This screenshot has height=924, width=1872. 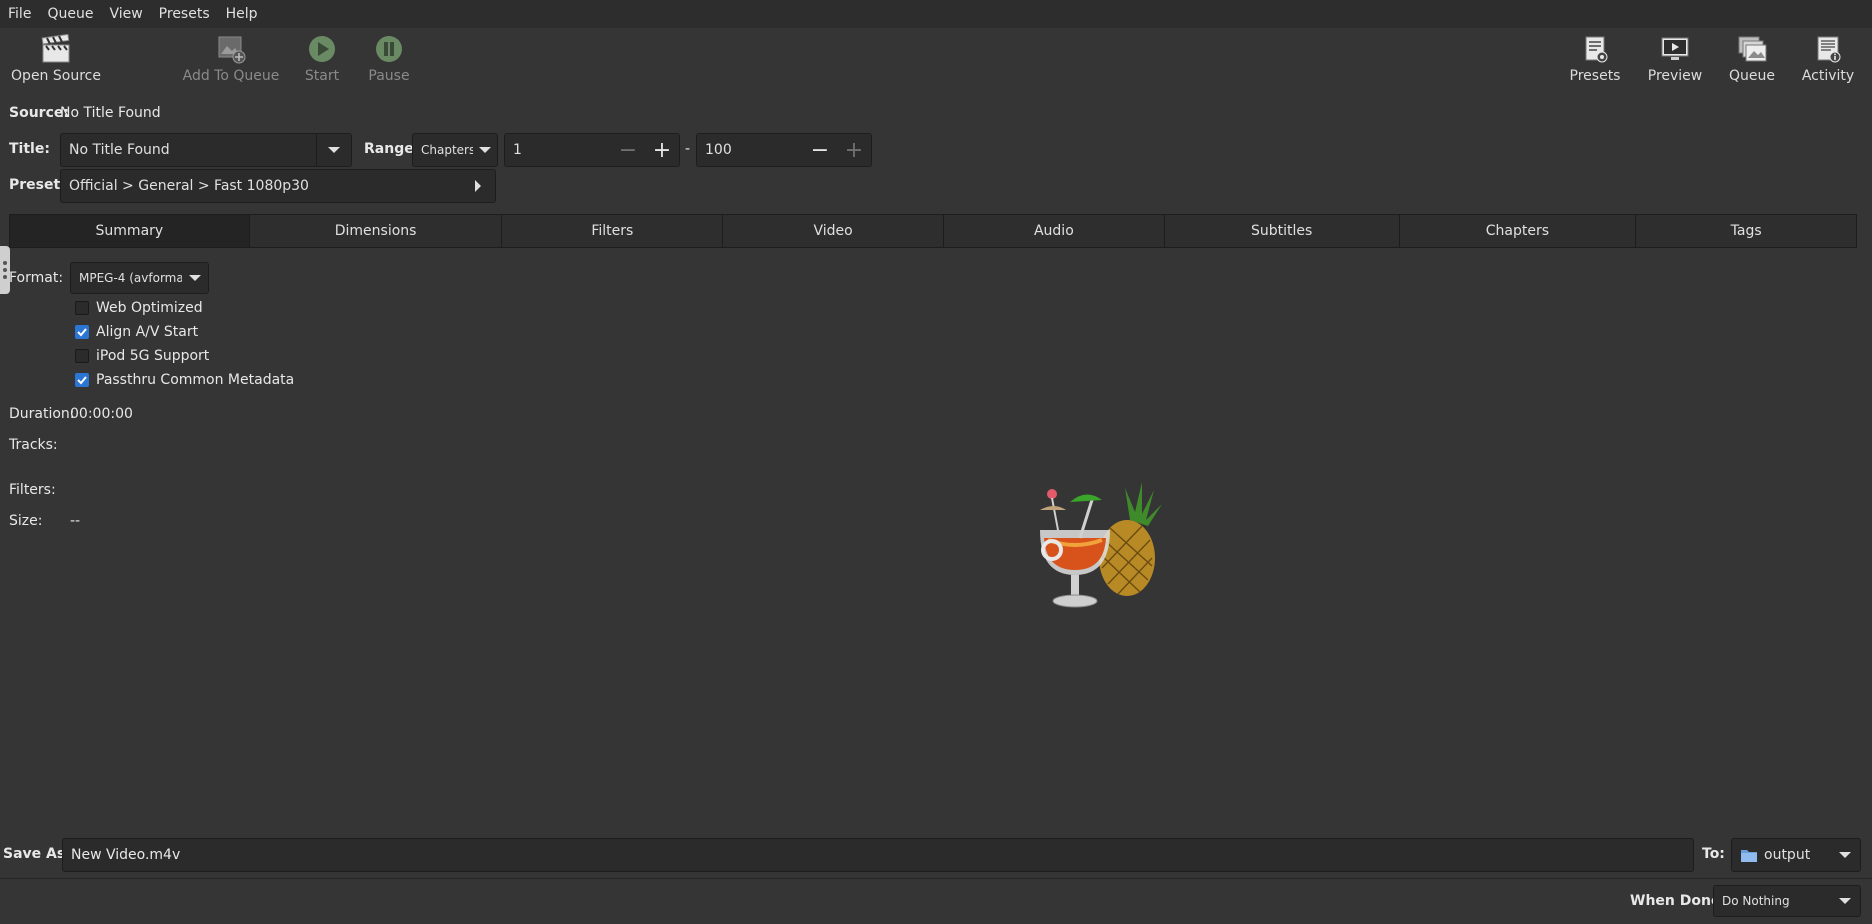 I want to click on queue-button: Queue, so click(x=1752, y=62).